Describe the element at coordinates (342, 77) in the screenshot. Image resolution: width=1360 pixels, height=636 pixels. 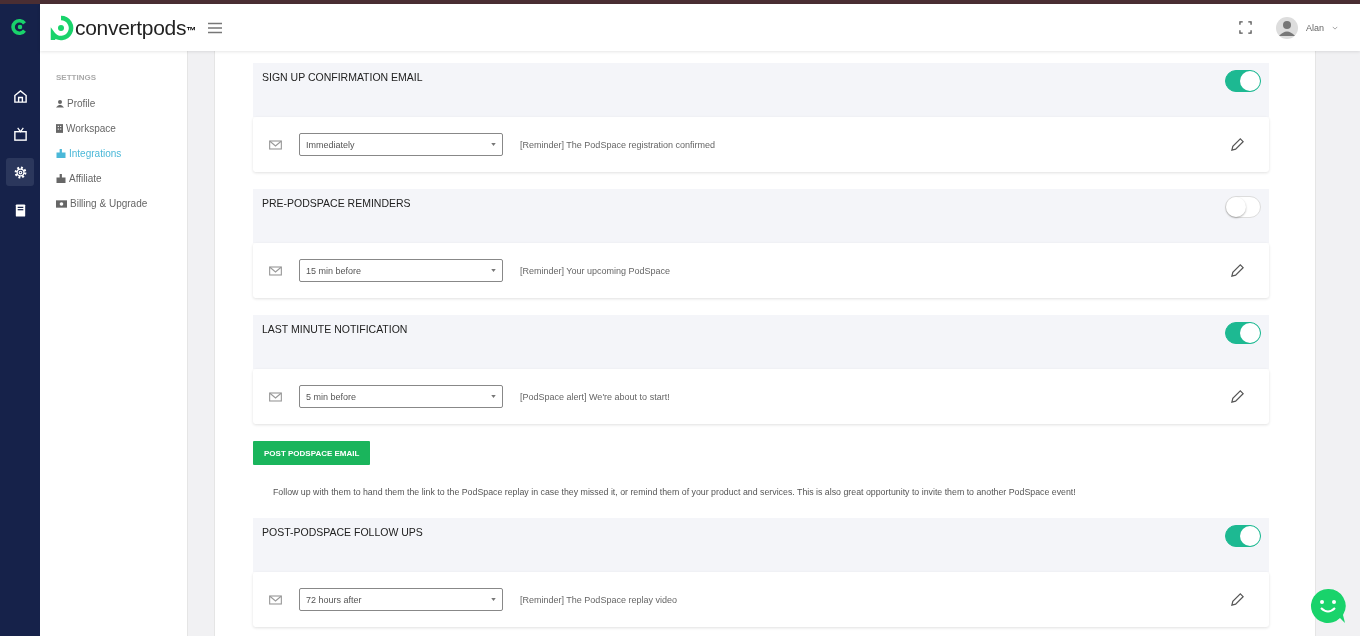
I see `section-title: SIGN UP CONFIRMATION EMAIL` at that location.